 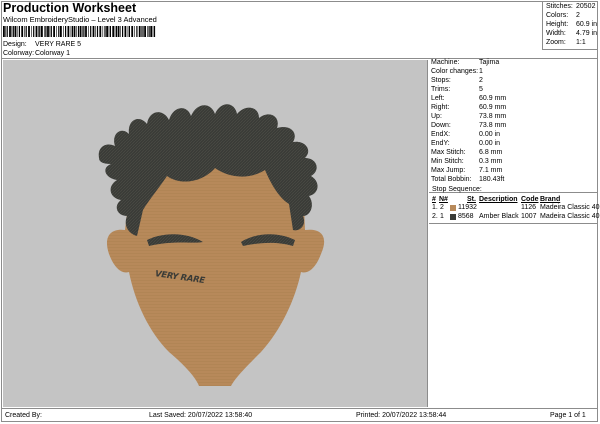 What do you see at coordinates (529, 207) in the screenshot?
I see `seq-cell-code: 1126` at bounding box center [529, 207].